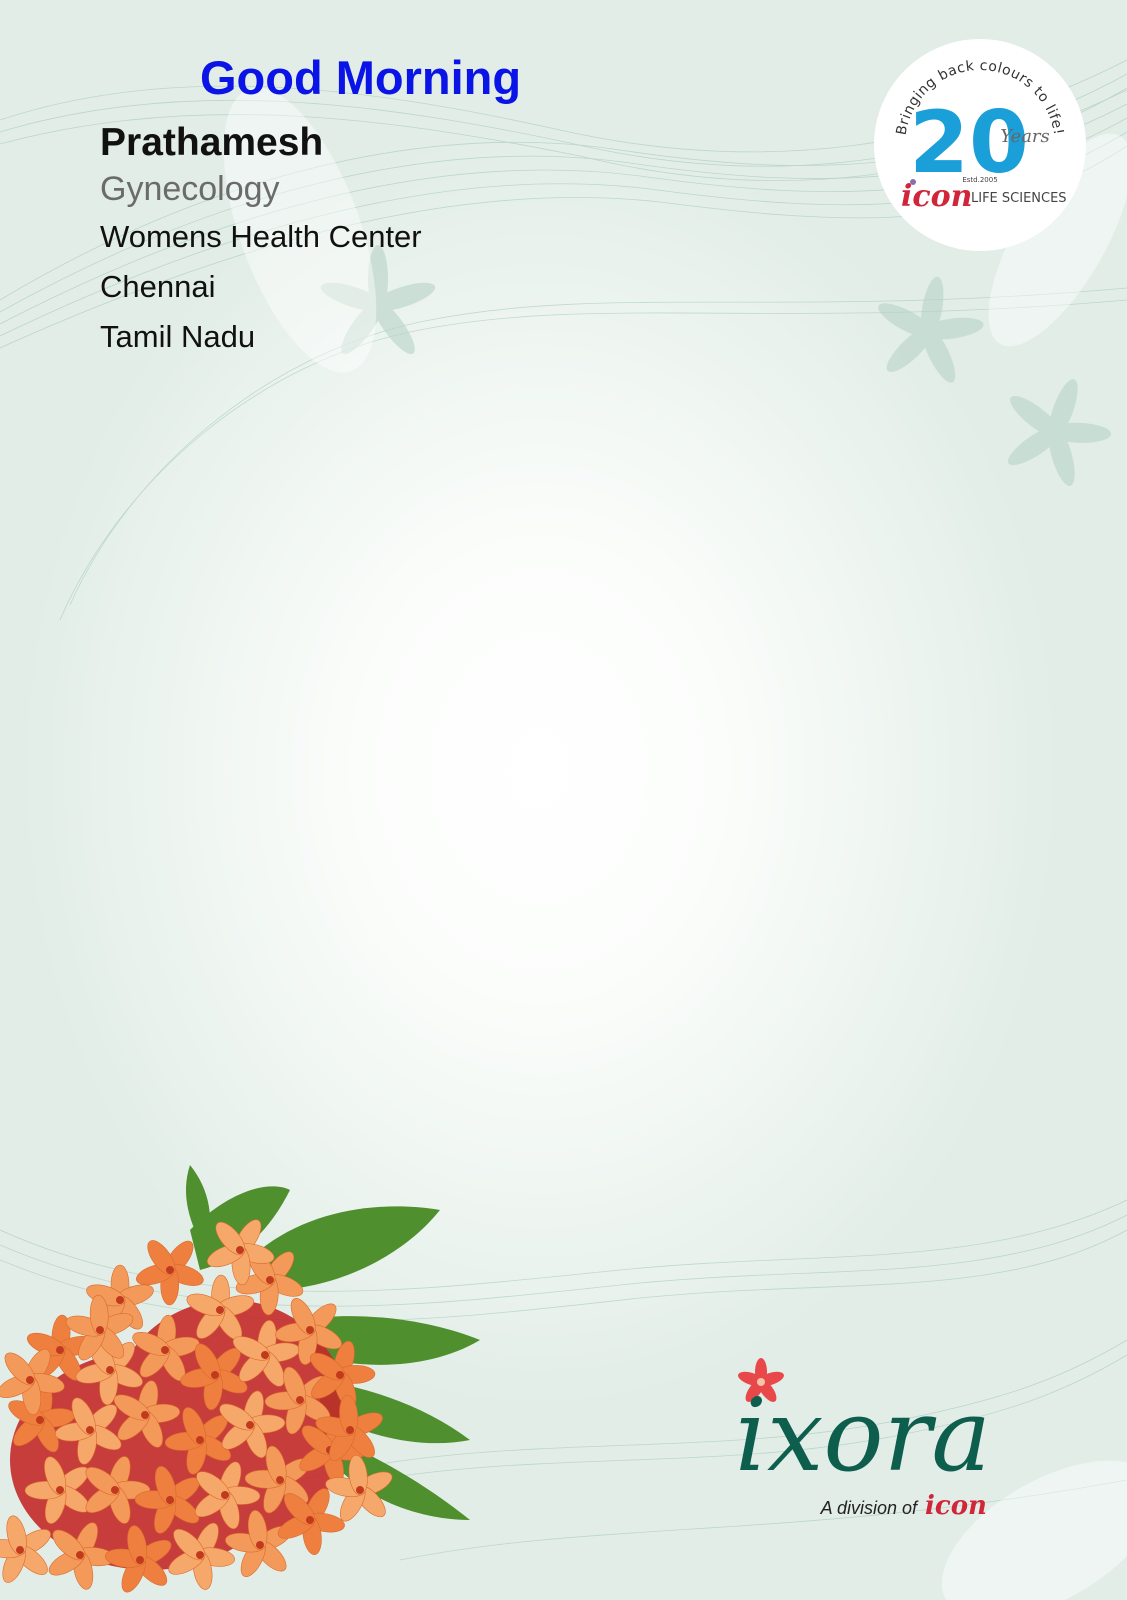 The height and width of the screenshot is (1600, 1127). Describe the element at coordinates (261, 236) in the screenshot. I see `clinic-name: Womens Health Center` at that location.